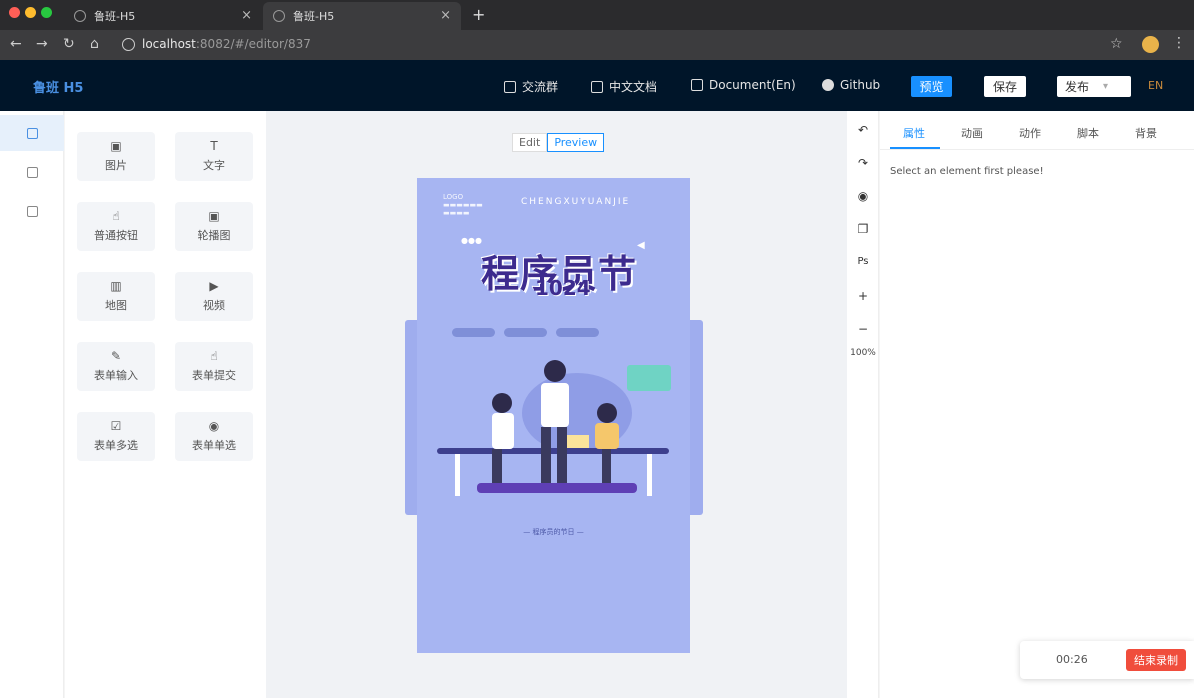 This screenshot has height=698, width=1194. Describe the element at coordinates (972, 133) in the screenshot. I see `tab-animation: 动画` at that location.